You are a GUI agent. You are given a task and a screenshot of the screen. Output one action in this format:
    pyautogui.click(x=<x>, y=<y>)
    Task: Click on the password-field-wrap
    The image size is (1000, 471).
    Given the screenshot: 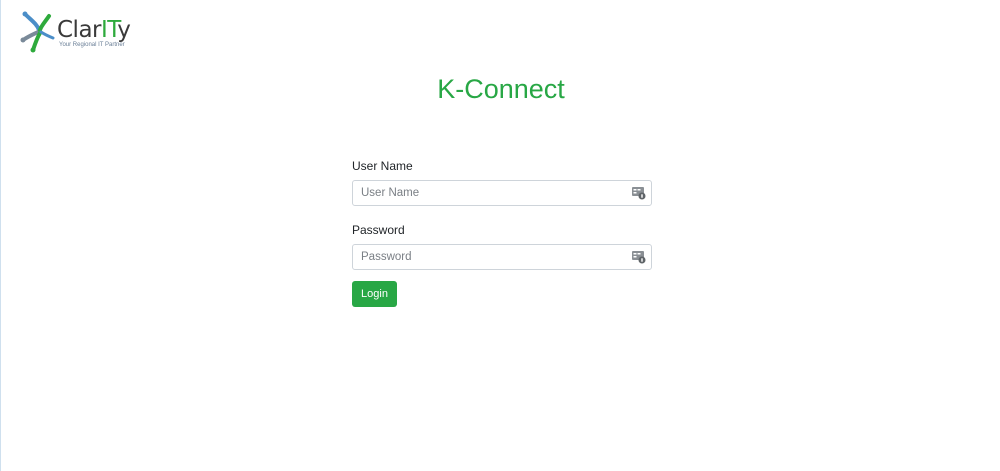 What is the action you would take?
    pyautogui.click(x=502, y=257)
    